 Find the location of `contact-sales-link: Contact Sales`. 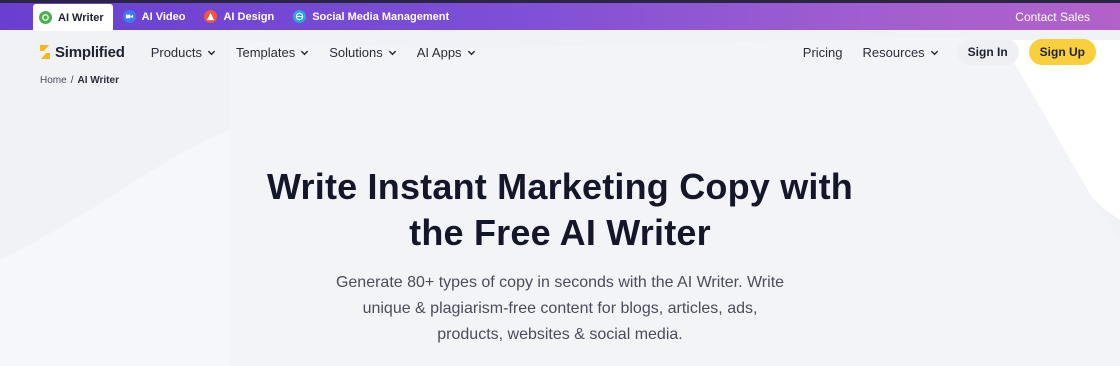

contact-sales-link: Contact Sales is located at coordinates (1052, 17).